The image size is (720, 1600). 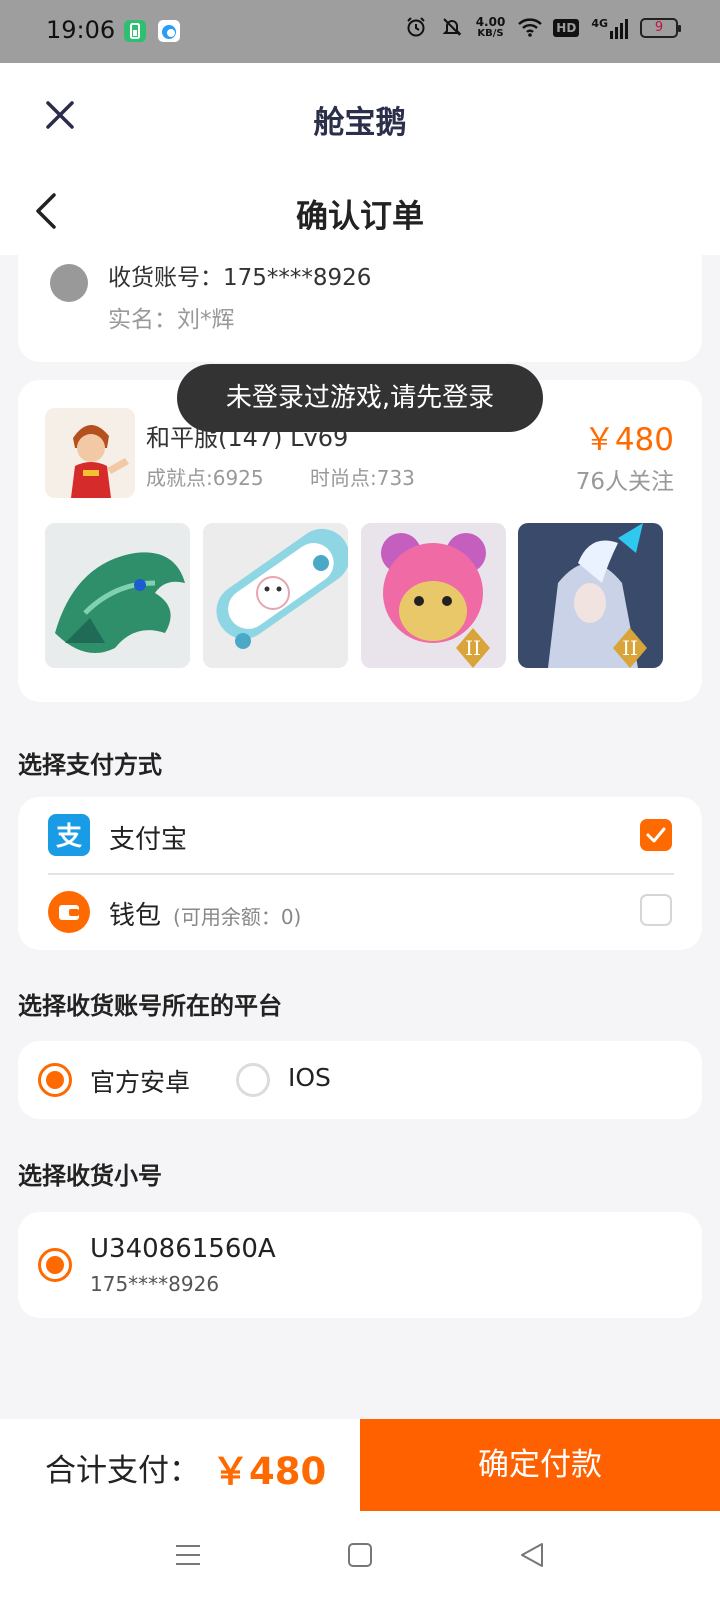 I want to click on wallet-label: 钱包, so click(x=135, y=916).